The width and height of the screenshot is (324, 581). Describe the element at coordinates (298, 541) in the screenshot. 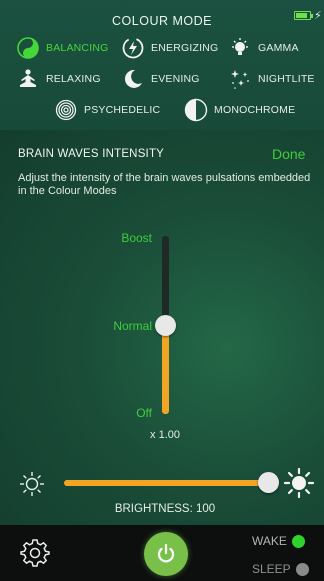

I see `wake-indicator` at that location.